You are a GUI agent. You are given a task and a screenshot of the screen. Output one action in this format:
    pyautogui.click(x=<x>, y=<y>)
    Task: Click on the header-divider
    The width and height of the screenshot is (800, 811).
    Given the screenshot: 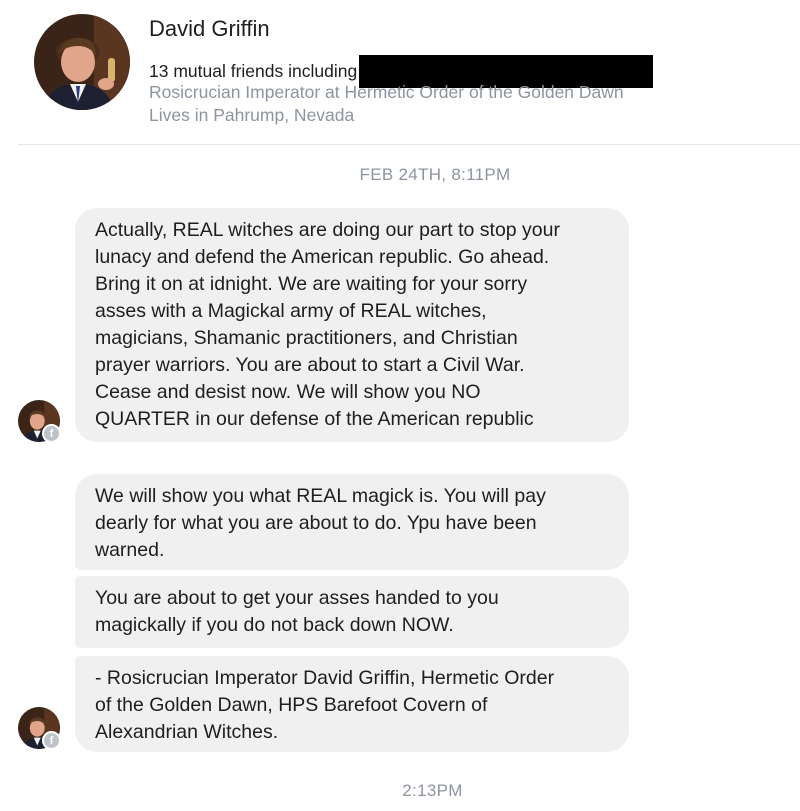 What is the action you would take?
    pyautogui.click(x=409, y=144)
    